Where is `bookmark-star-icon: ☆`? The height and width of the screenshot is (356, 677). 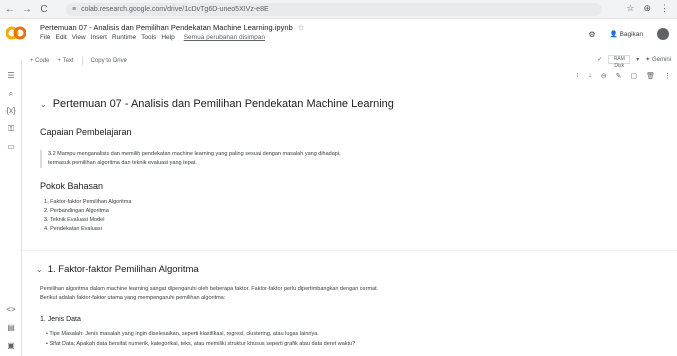
bookmark-star-icon: ☆ is located at coordinates (630, 8).